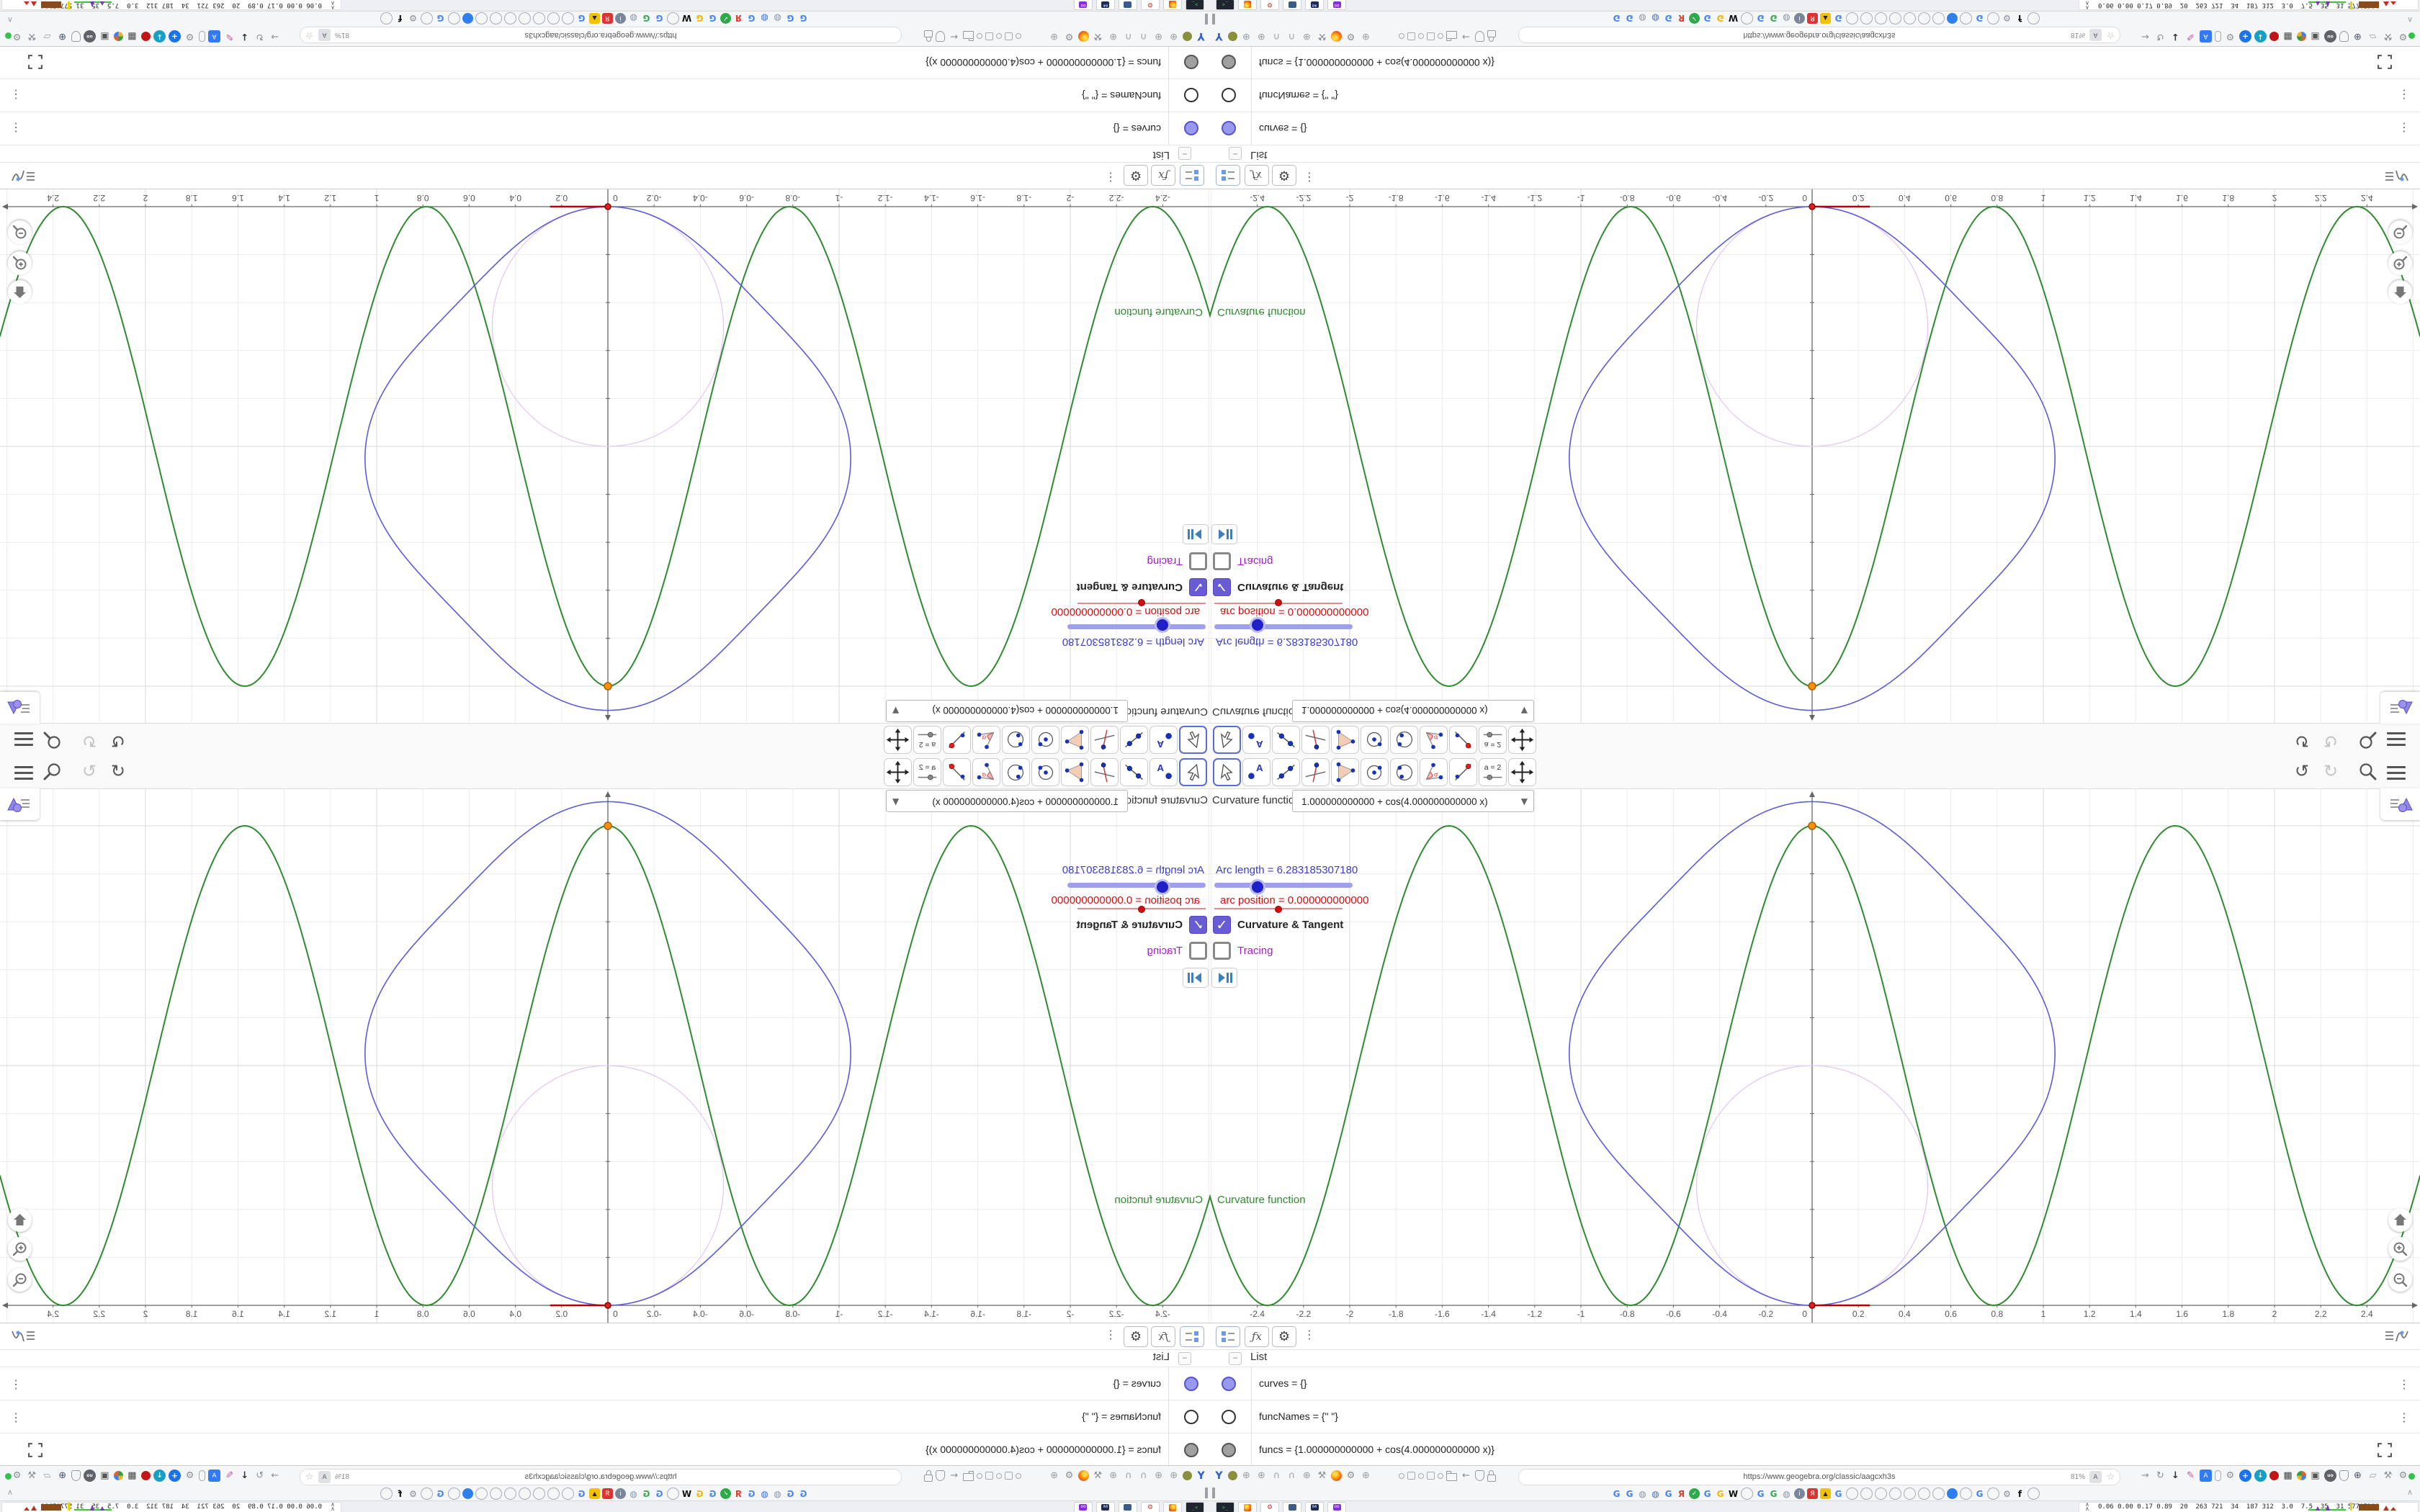  What do you see at coordinates (1642, 18) in the screenshot?
I see `icon: ◍` at bounding box center [1642, 18].